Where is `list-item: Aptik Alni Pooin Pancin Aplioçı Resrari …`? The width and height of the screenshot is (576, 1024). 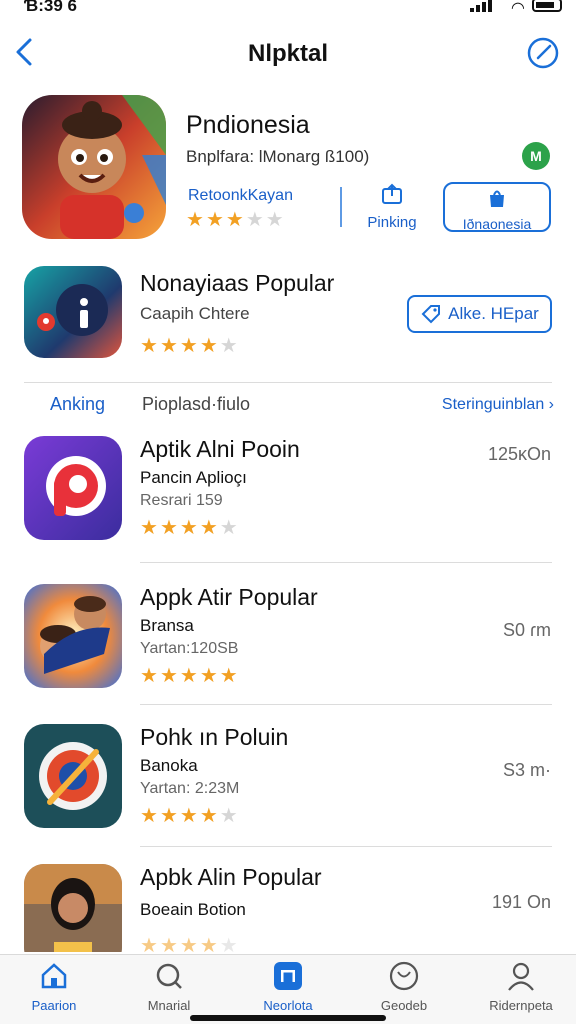
list-item: Aptik Alni Pooin Pancin Aplioçı Resrari … is located at coordinates (288, 496).